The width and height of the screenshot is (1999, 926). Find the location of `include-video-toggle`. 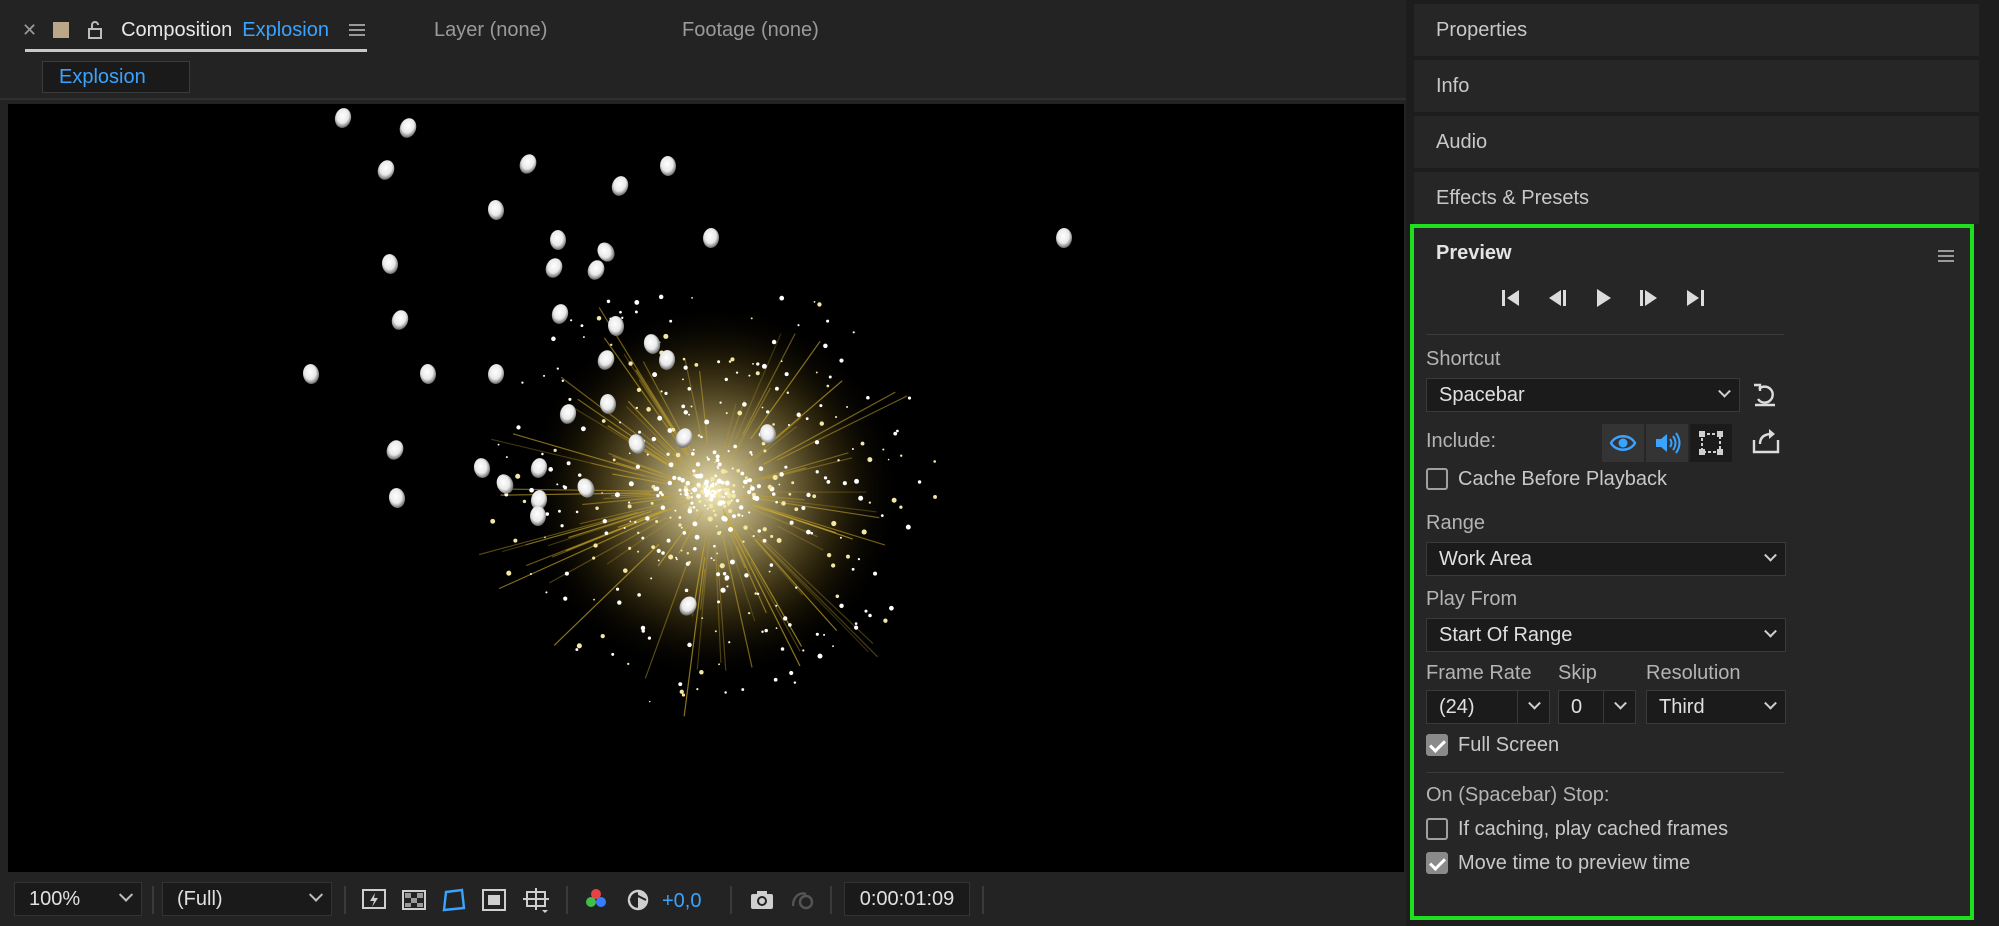

include-video-toggle is located at coordinates (1623, 443).